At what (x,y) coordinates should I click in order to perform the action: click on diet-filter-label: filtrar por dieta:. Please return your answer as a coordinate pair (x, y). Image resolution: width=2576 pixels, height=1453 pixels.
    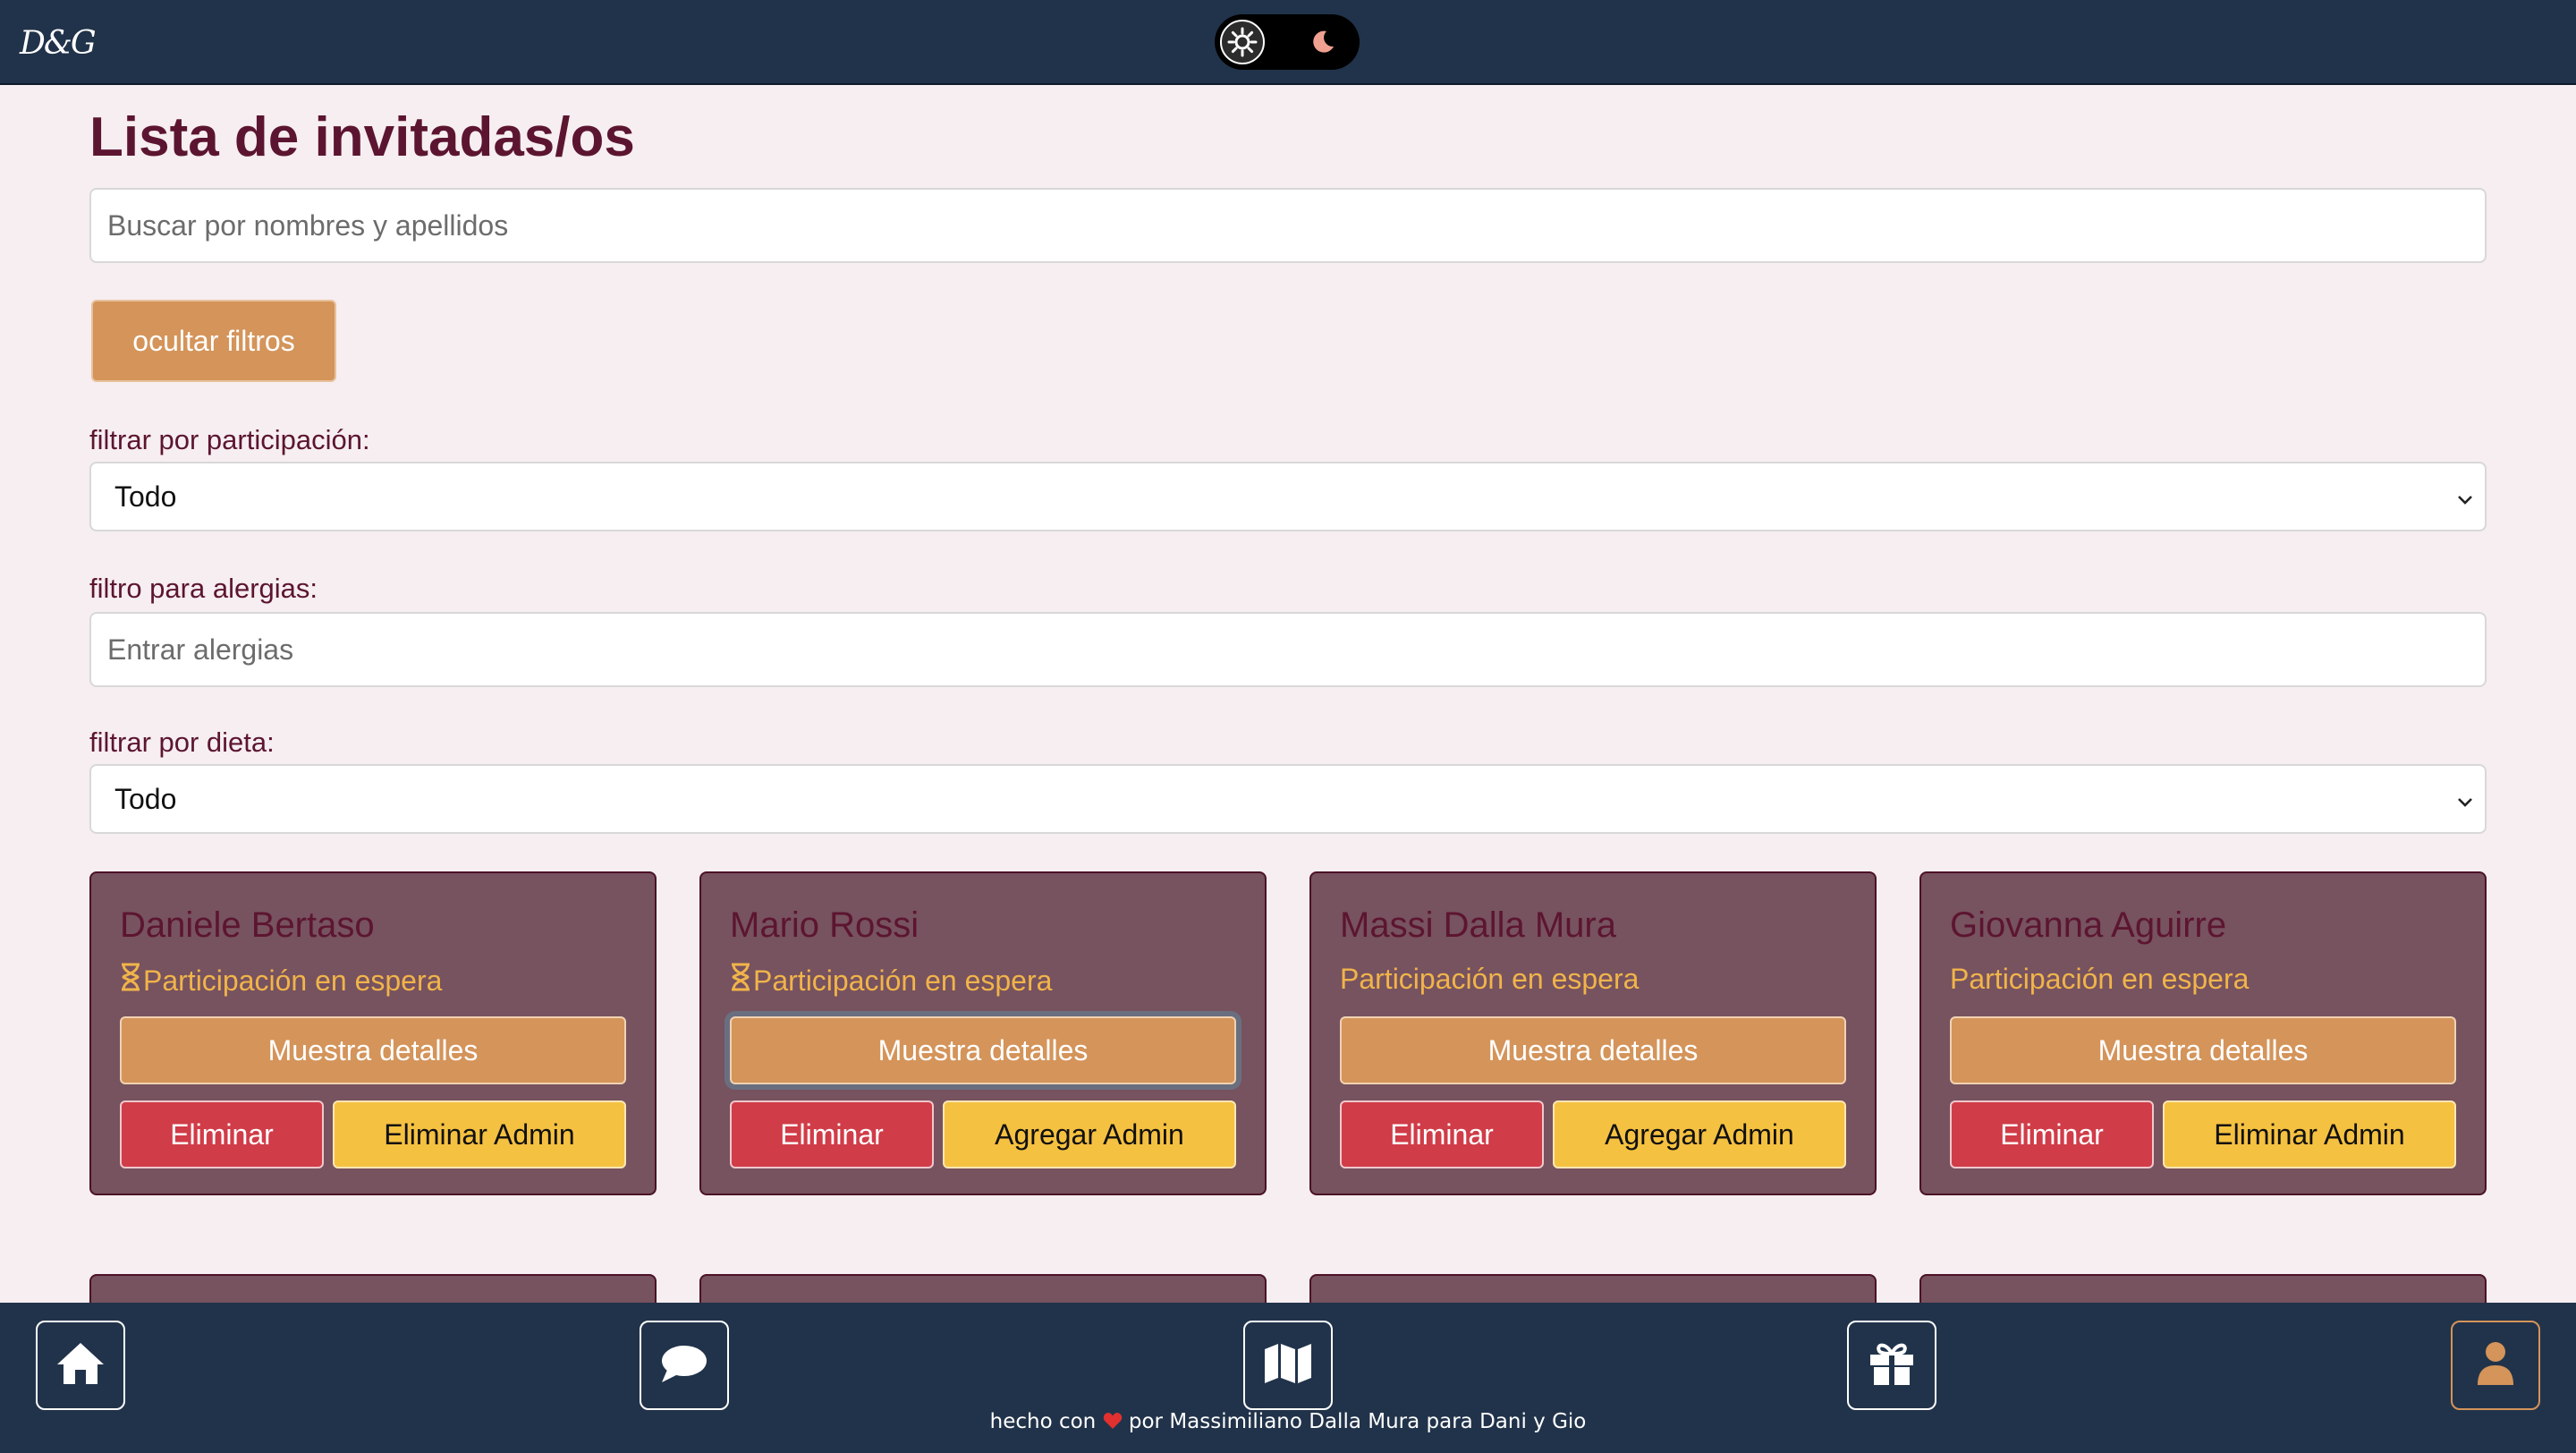
    Looking at the image, I should click on (182, 742).